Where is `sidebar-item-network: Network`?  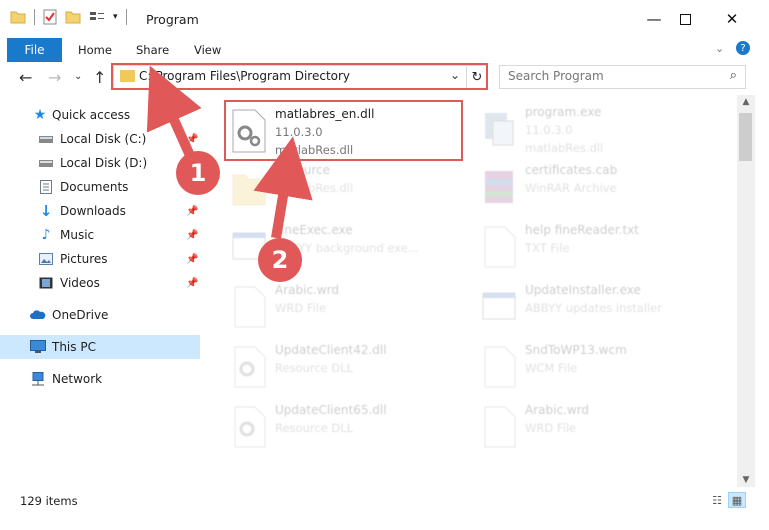 sidebar-item-network: Network is located at coordinates (100, 379).